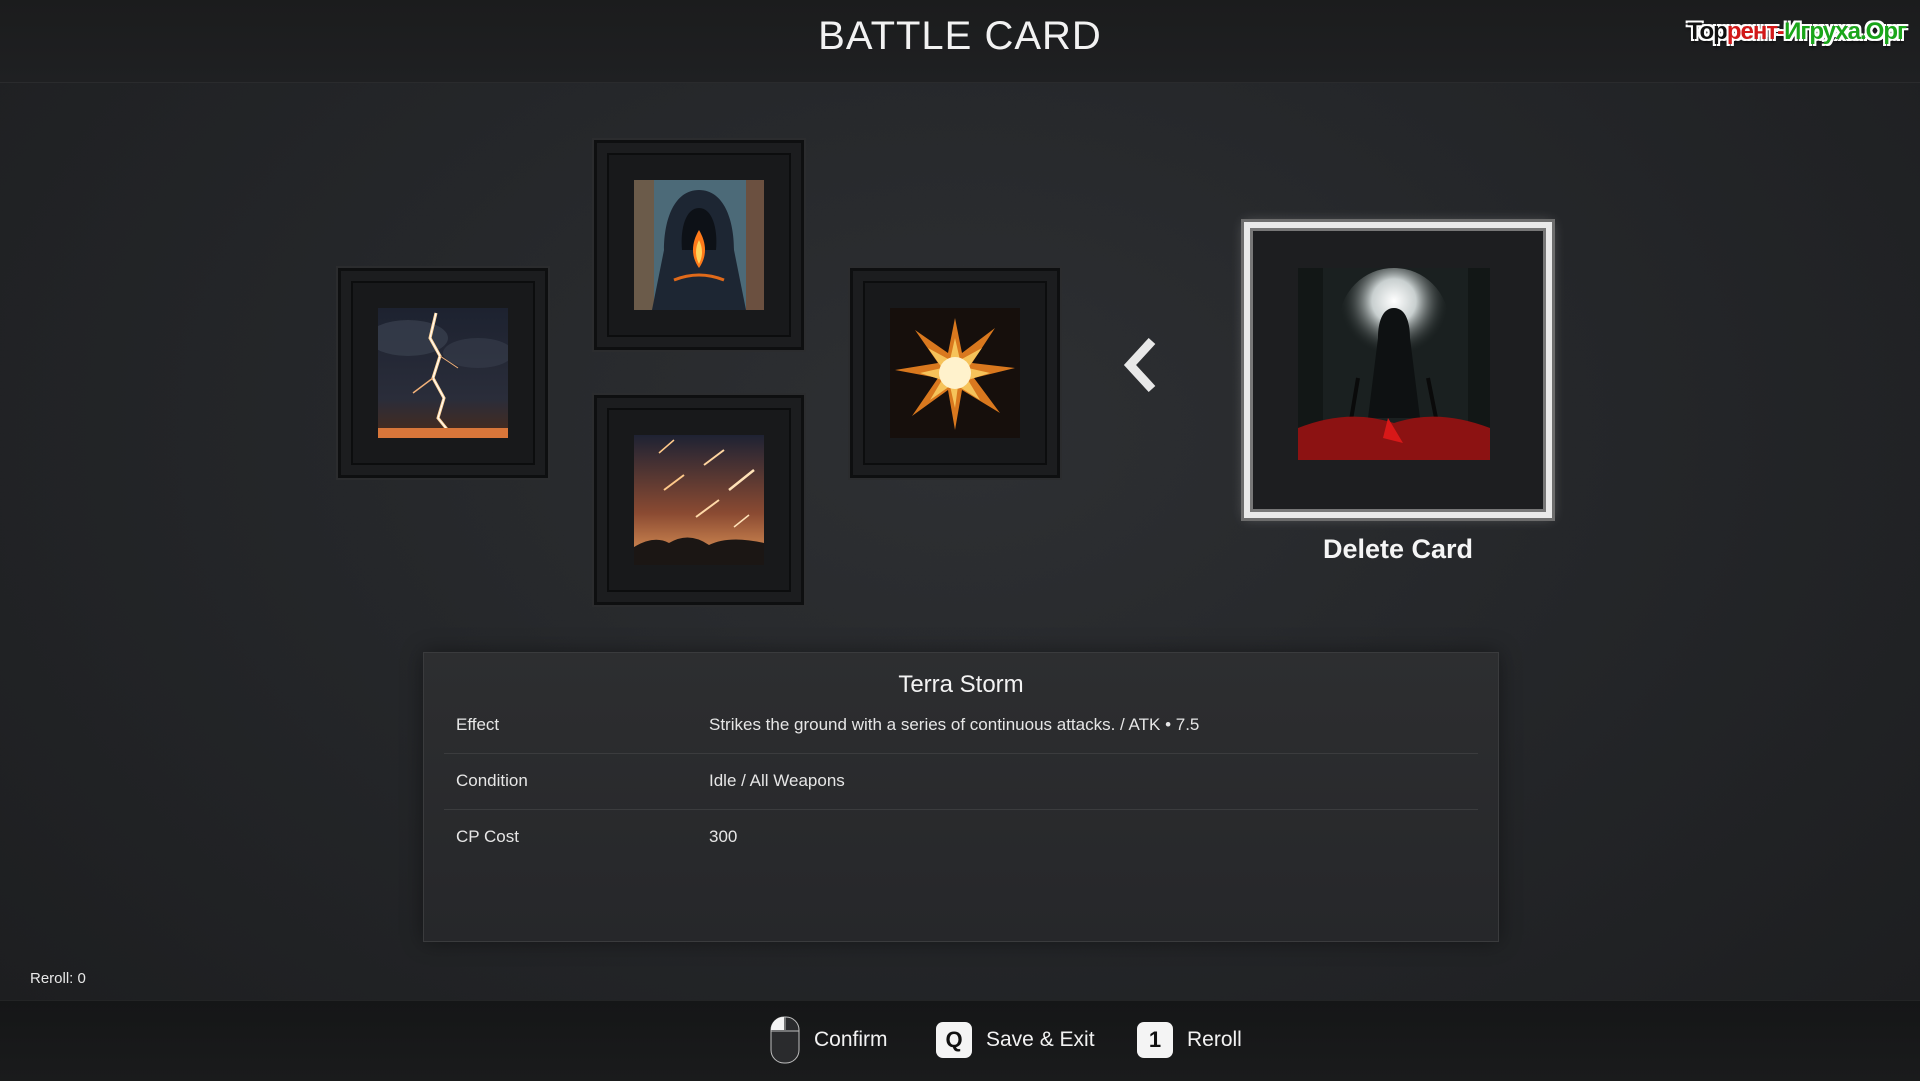 The height and width of the screenshot is (1081, 1920). I want to click on page-title: BATTLE CARD, so click(960, 36).